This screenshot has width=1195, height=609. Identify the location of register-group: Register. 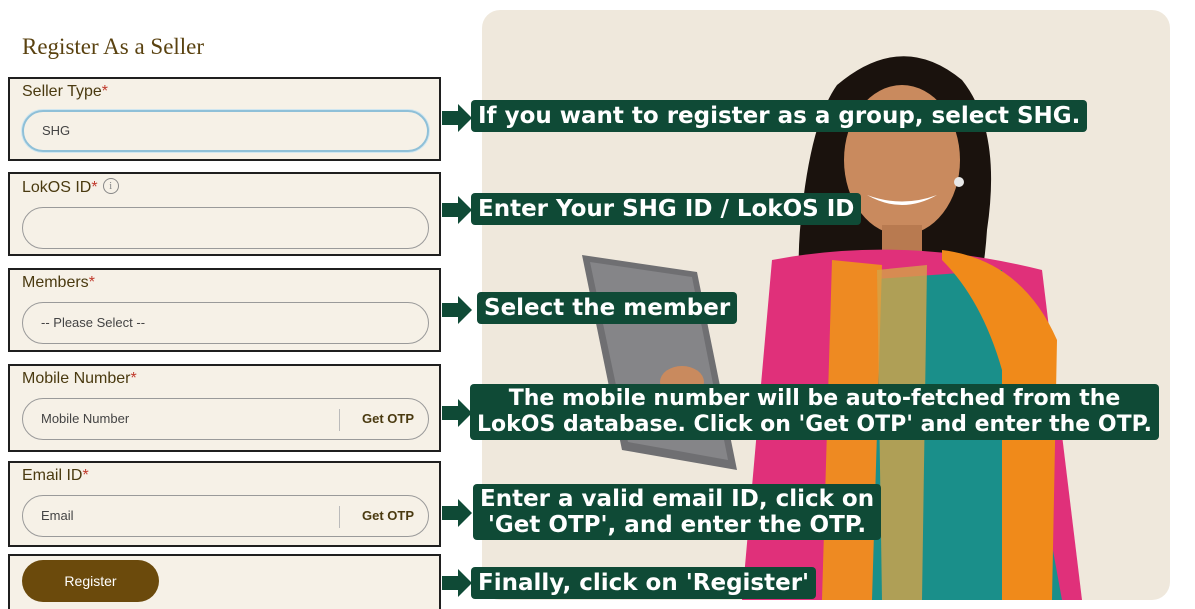
(224, 581).